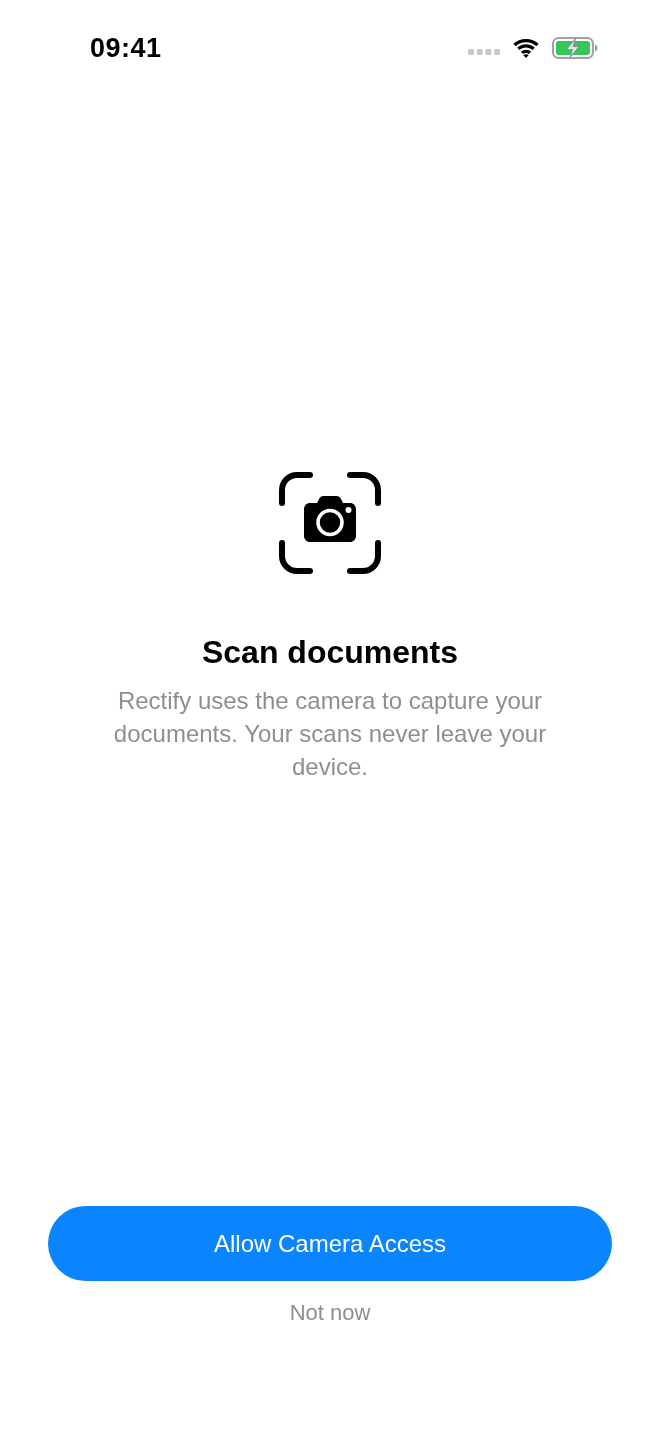  Describe the element at coordinates (330, 1313) in the screenshot. I see `not-now-button: Not now` at that location.